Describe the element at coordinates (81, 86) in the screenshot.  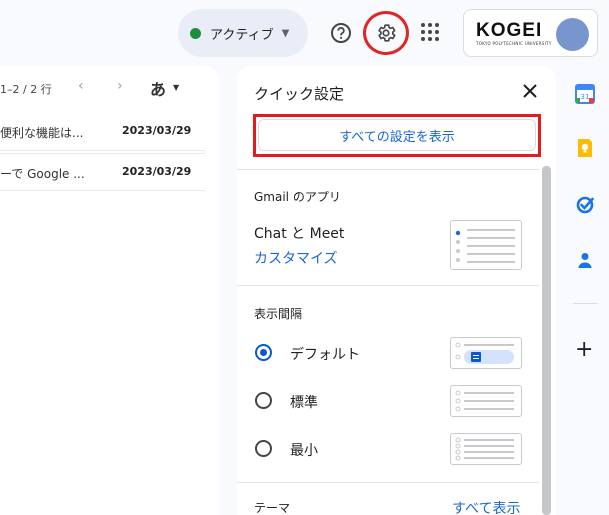
I see `chevron-left-icon: ‹` at that location.